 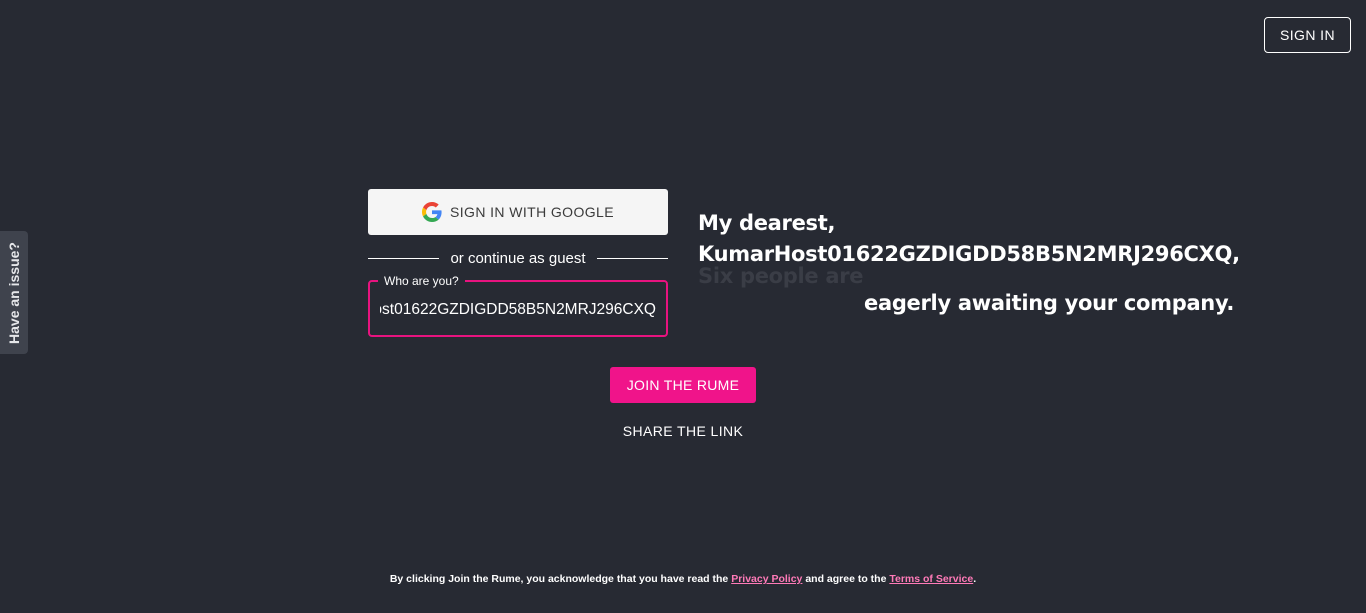 What do you see at coordinates (432, 212) in the screenshot?
I see `google-g-icon` at bounding box center [432, 212].